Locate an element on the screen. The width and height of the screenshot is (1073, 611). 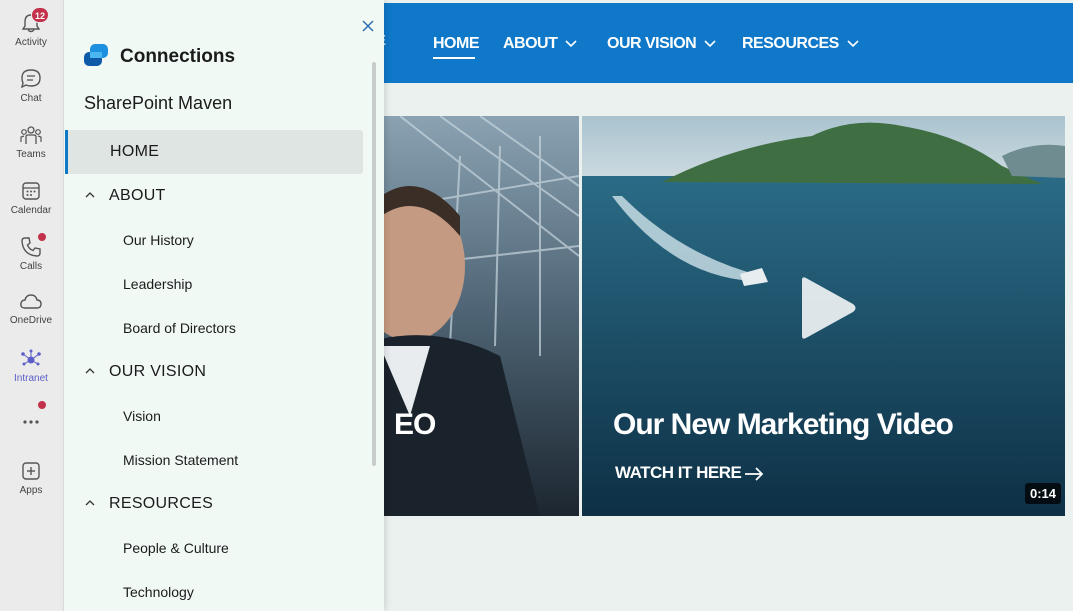
more-options-icon is located at coordinates (31, 422).